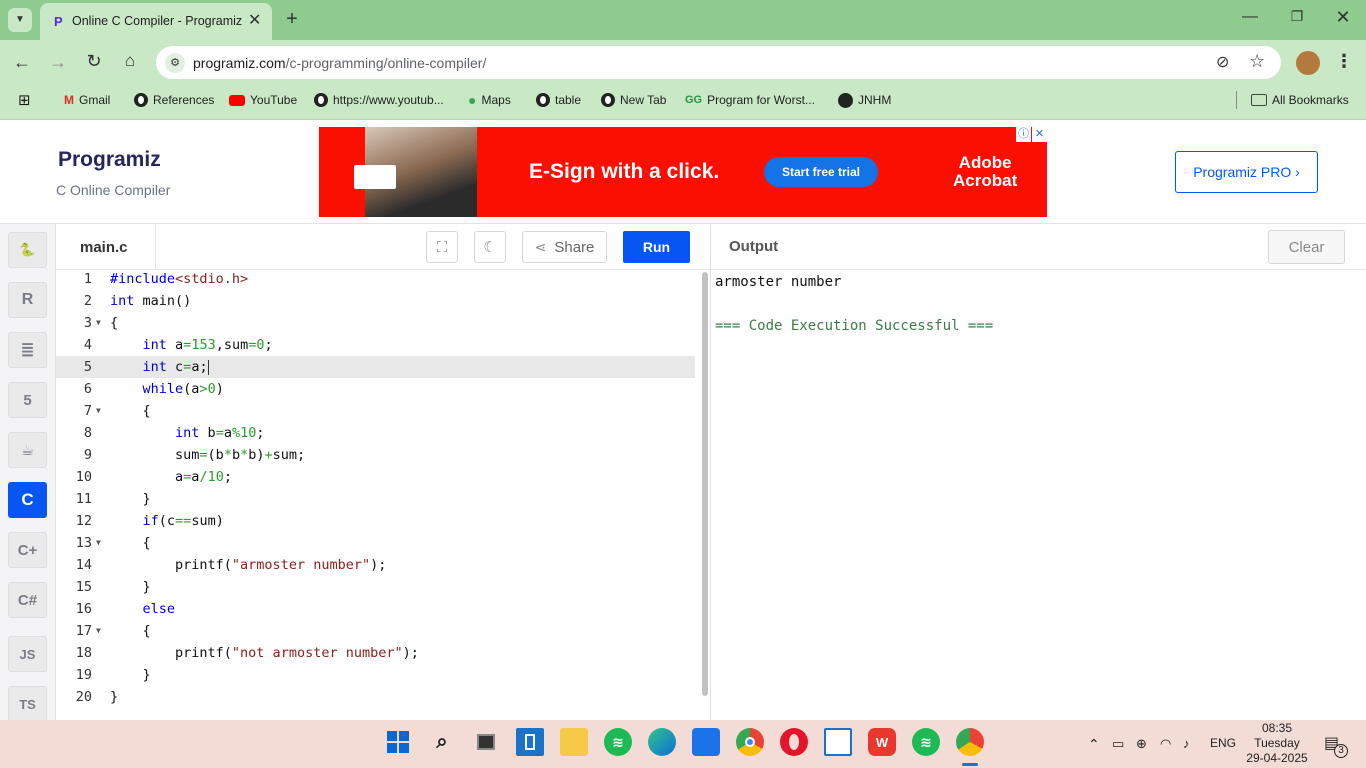 The width and height of the screenshot is (1366, 768). I want to click on reload-icon: ↻, so click(94, 61).